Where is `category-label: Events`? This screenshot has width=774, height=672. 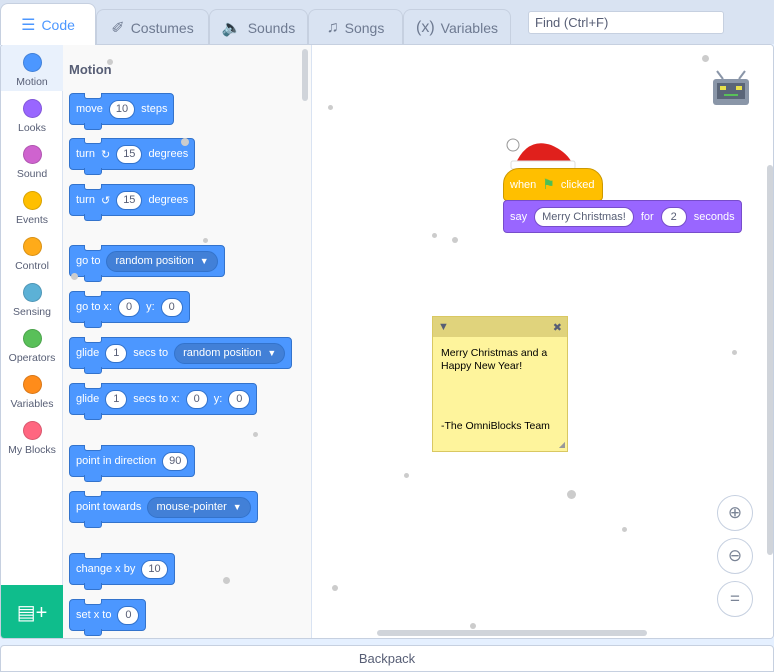 category-label: Events is located at coordinates (32, 220).